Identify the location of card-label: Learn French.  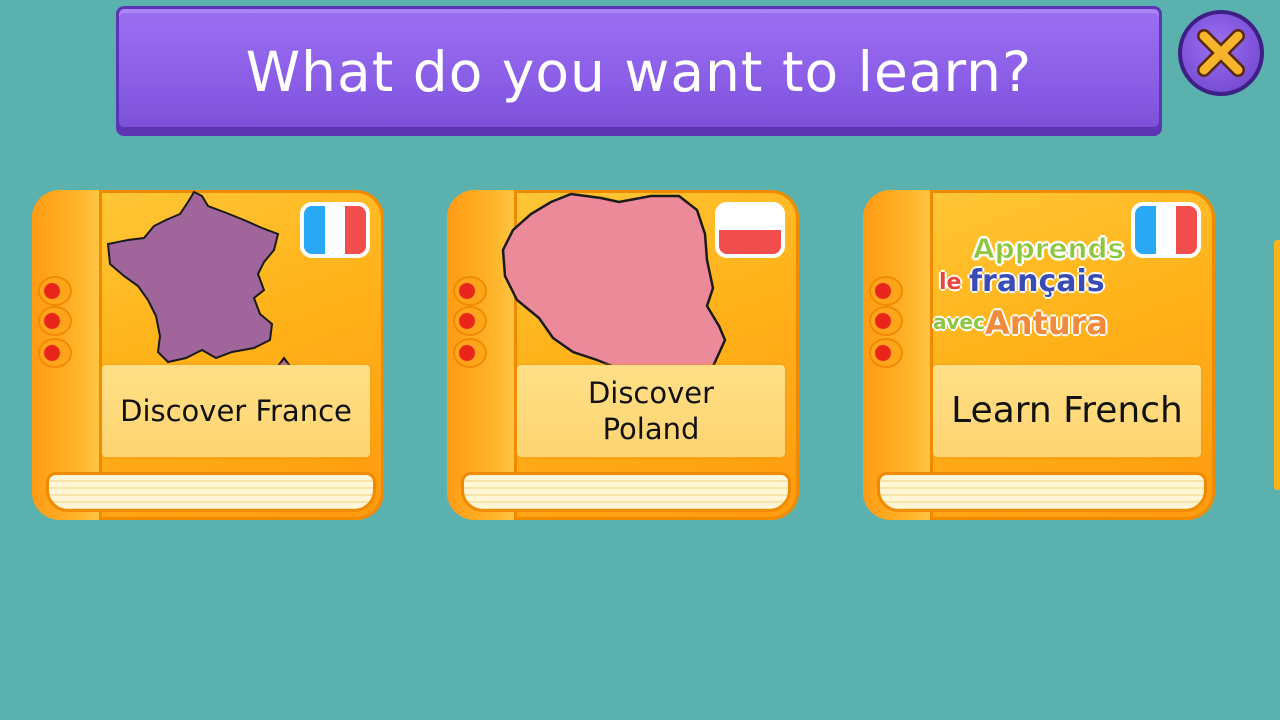
(1067, 410).